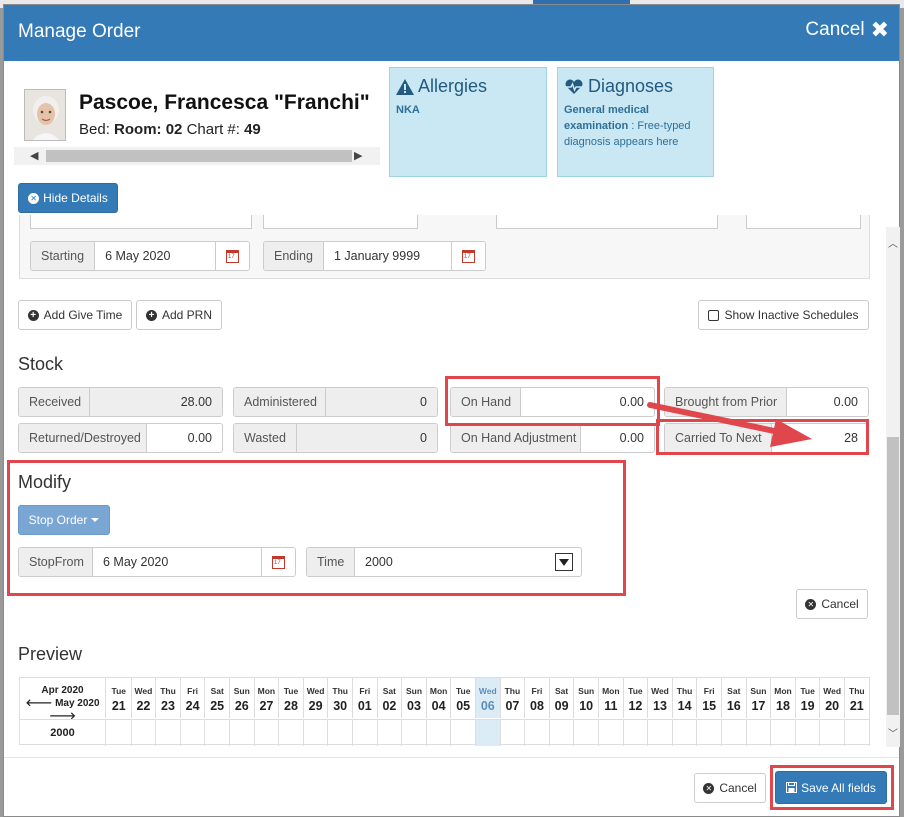  Describe the element at coordinates (488, 698) in the screenshot. I see `day-column-header: Wed 06` at that location.